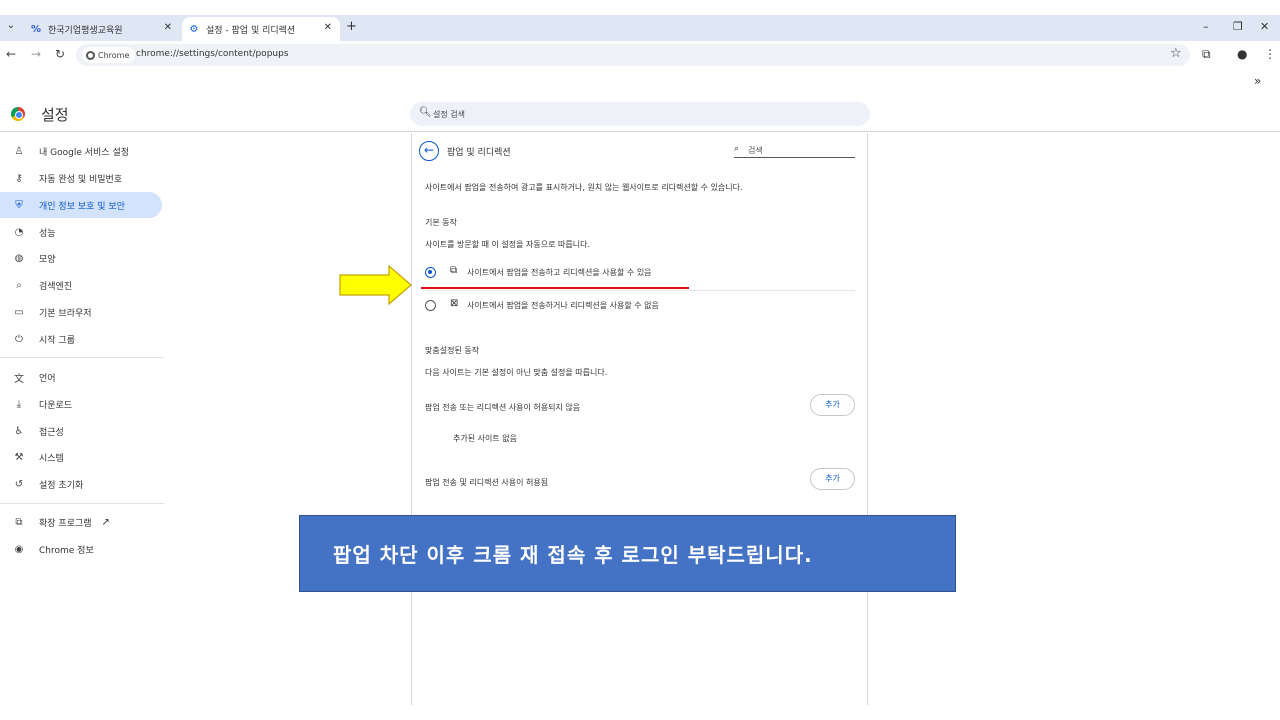 This screenshot has height=720, width=1280. Describe the element at coordinates (430, 305) in the screenshot. I see `radio-button` at that location.